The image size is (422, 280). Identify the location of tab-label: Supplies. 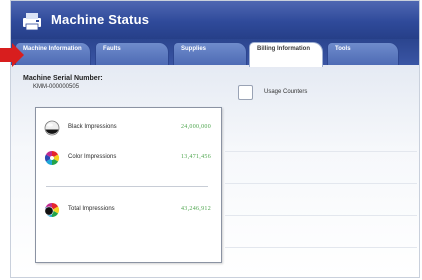
(194, 49).